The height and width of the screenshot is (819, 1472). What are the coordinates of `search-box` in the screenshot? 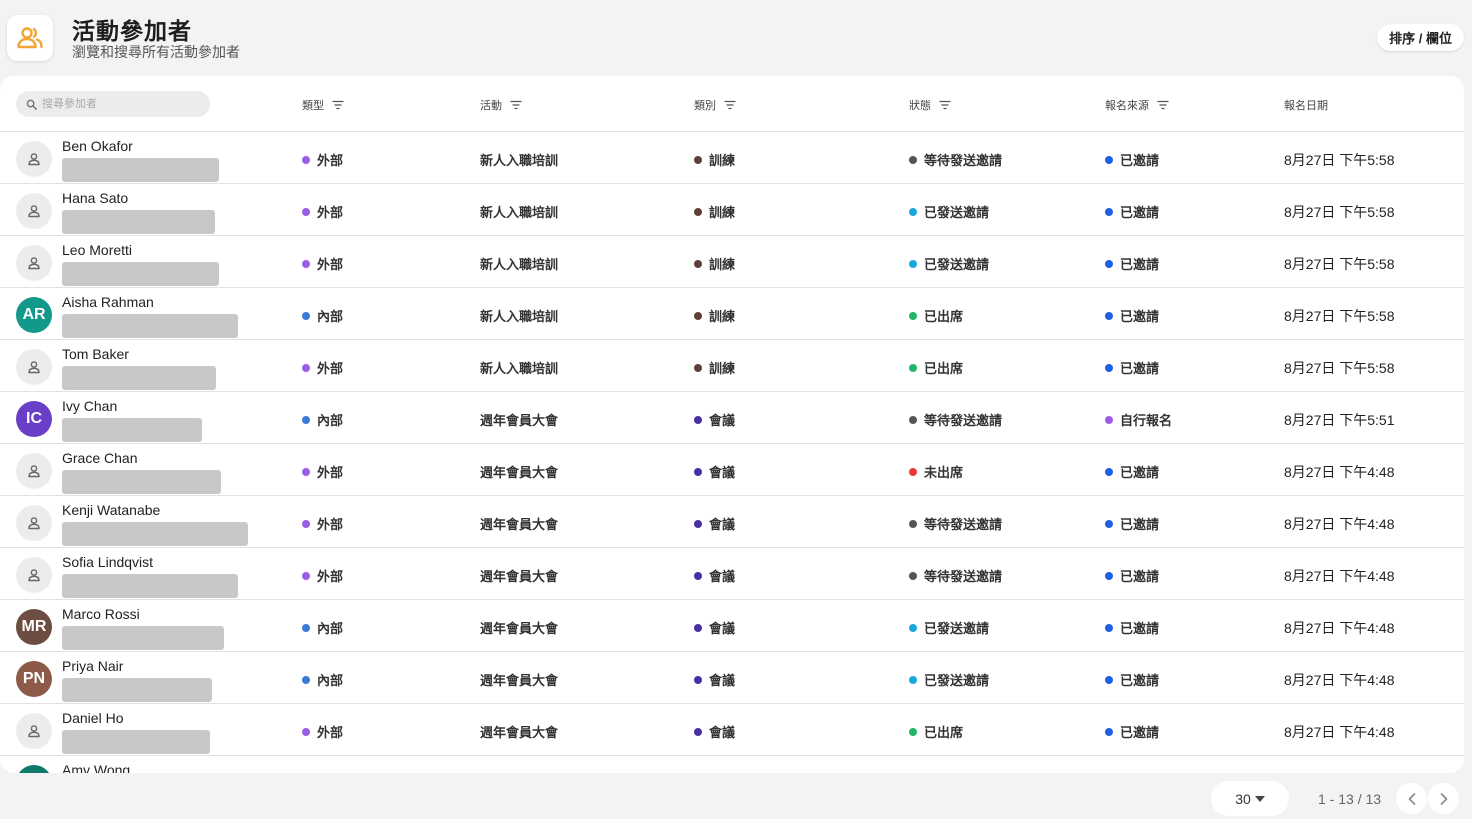 It's located at (113, 104).